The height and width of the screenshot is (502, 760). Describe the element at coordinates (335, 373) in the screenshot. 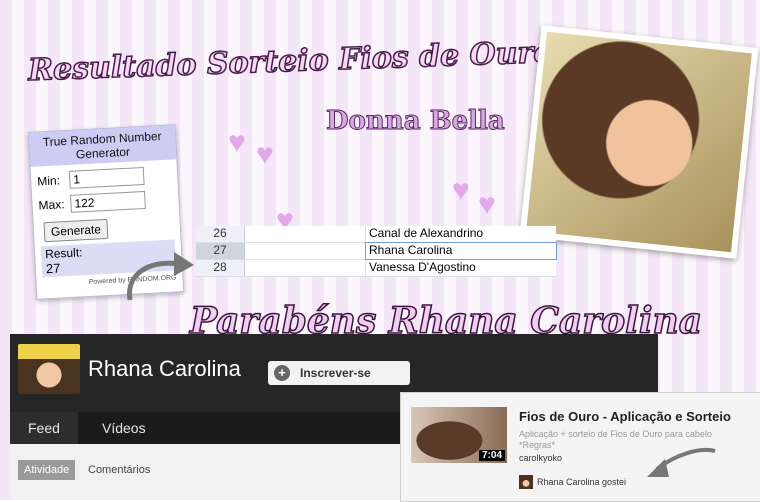

I see `subscribe-label: Inscrever-se` at that location.